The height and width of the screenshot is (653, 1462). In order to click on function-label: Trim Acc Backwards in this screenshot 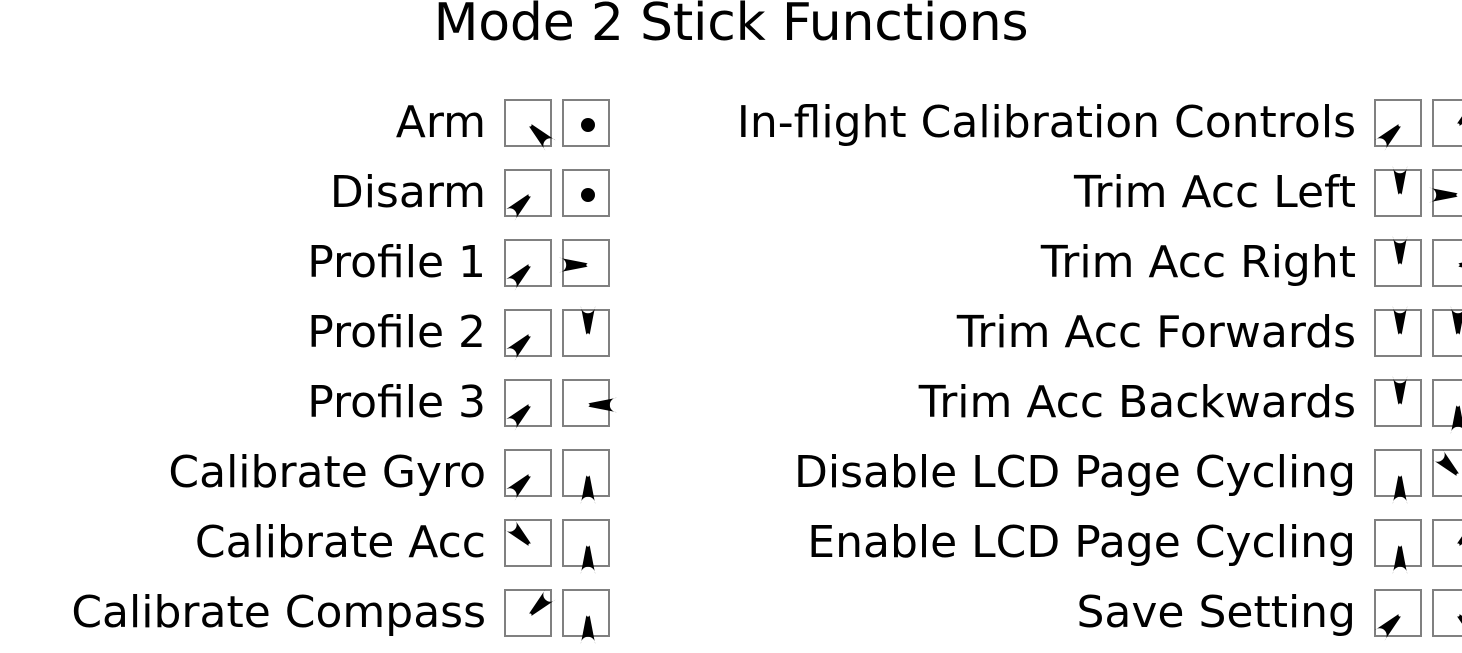, I will do `click(1137, 402)`.